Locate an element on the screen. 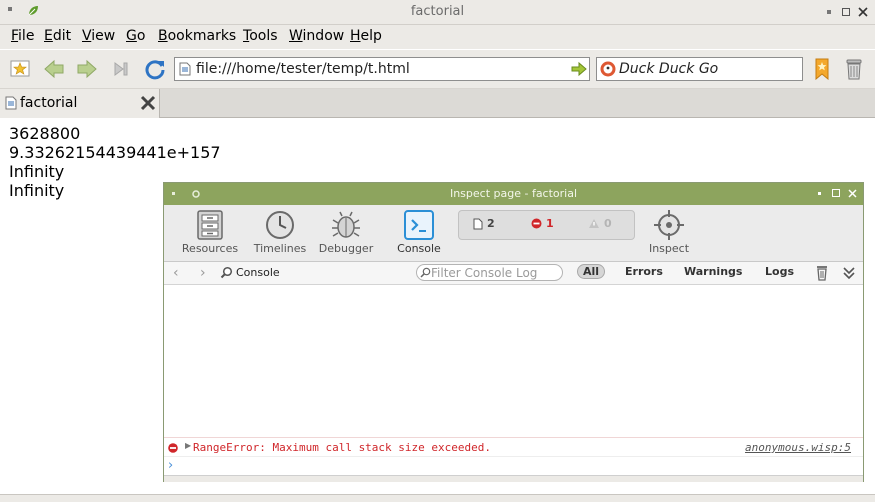  go-arrow-icon is located at coordinates (579, 69).